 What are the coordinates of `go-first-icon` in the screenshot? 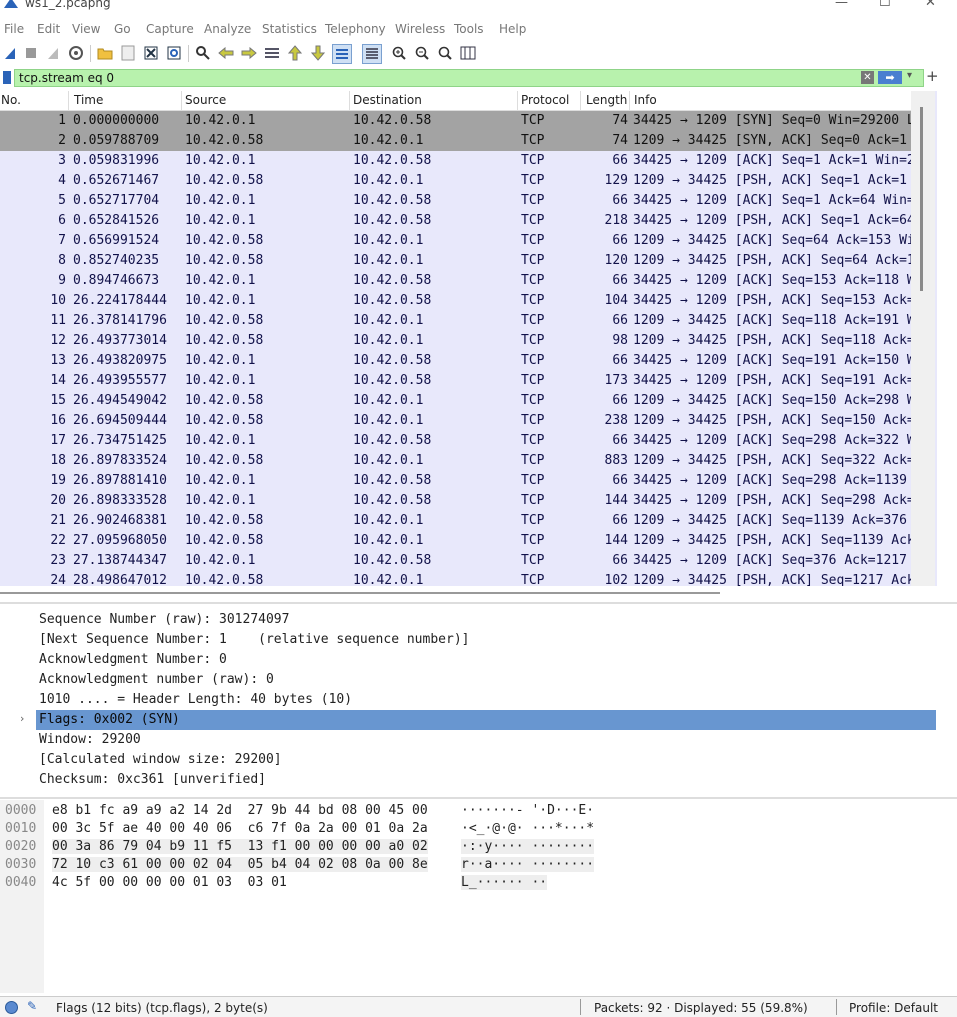 It's located at (295, 53).